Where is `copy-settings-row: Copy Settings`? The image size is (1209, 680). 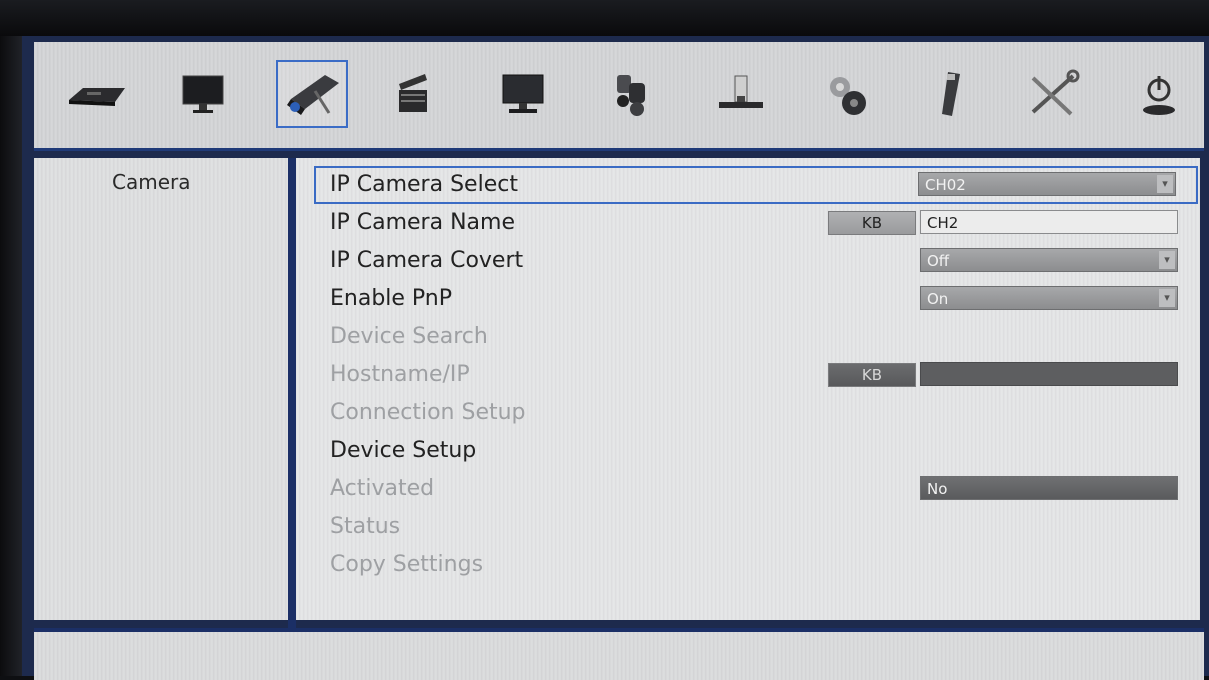
copy-settings-row: Copy Settings is located at coordinates (756, 565).